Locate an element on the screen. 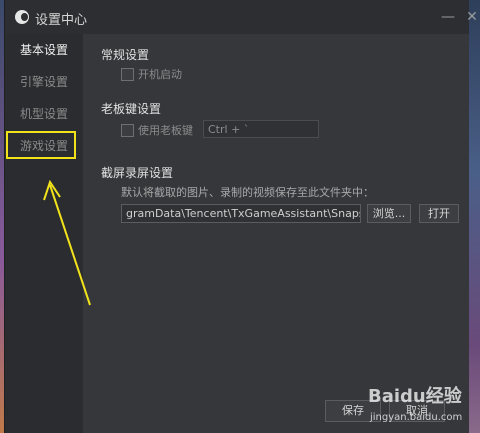 Image resolution: width=480 pixels, height=433 pixels. watermark-url: jingyan.baidu.com is located at coordinates (416, 417).